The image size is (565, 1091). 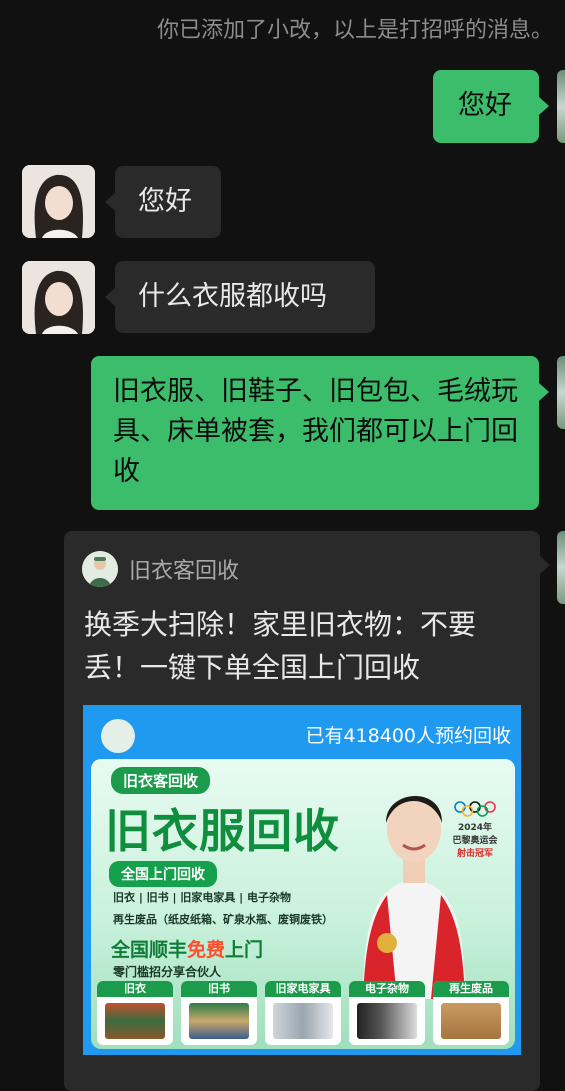 I want to click on olympic-badge: 2024年 巴黎奥运会 射击冠军, so click(x=475, y=831).